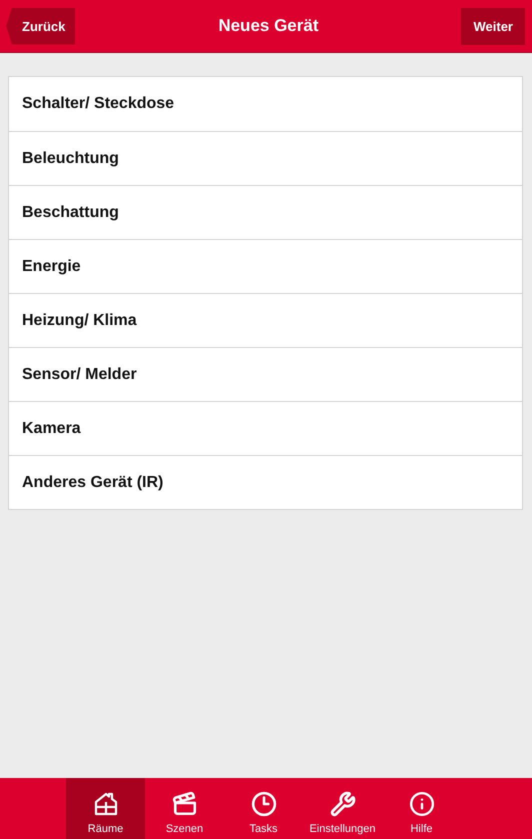  I want to click on info-icon, so click(421, 804).